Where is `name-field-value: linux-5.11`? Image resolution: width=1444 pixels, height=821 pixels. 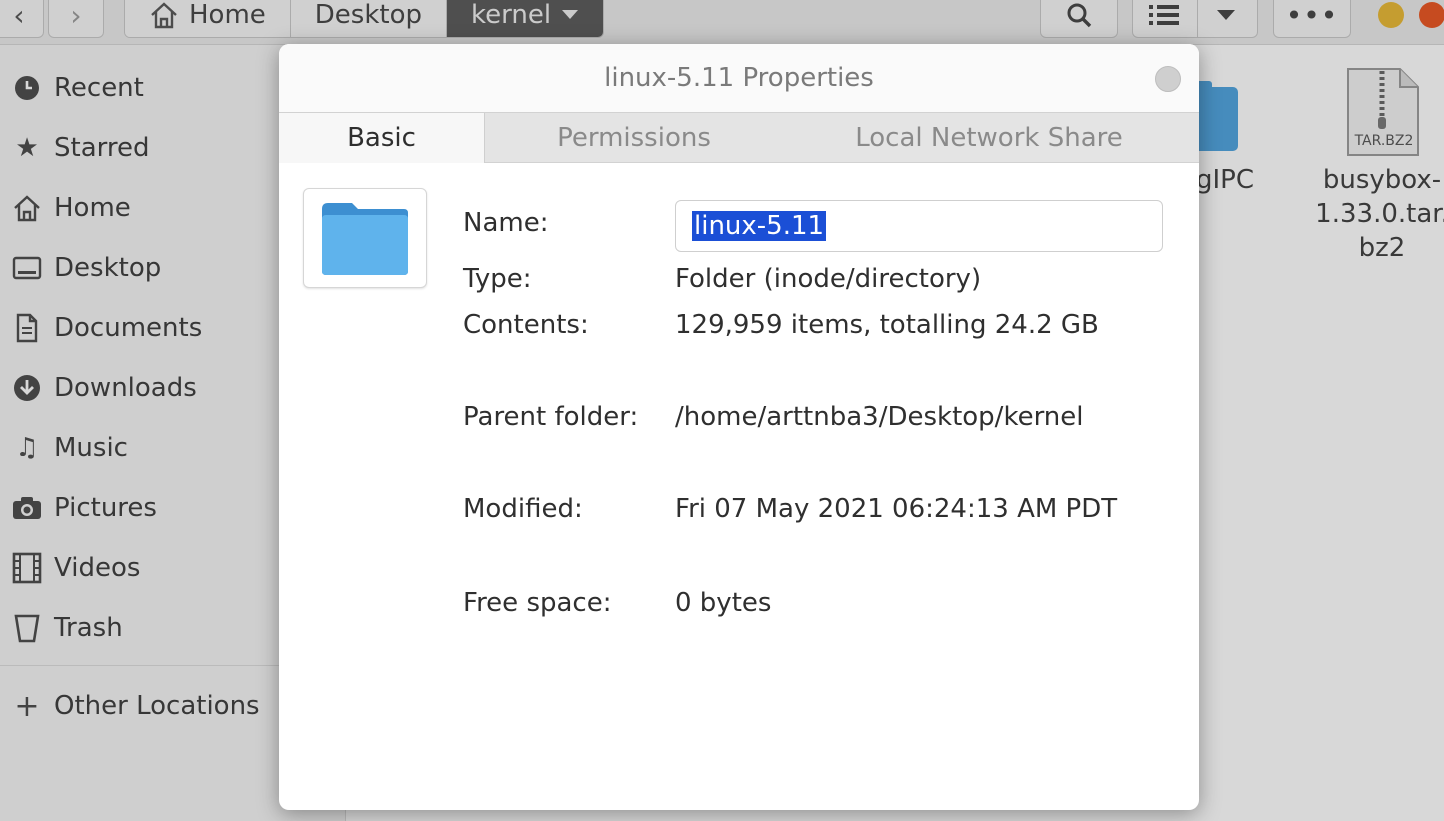 name-field-value: linux-5.11 is located at coordinates (759, 226).